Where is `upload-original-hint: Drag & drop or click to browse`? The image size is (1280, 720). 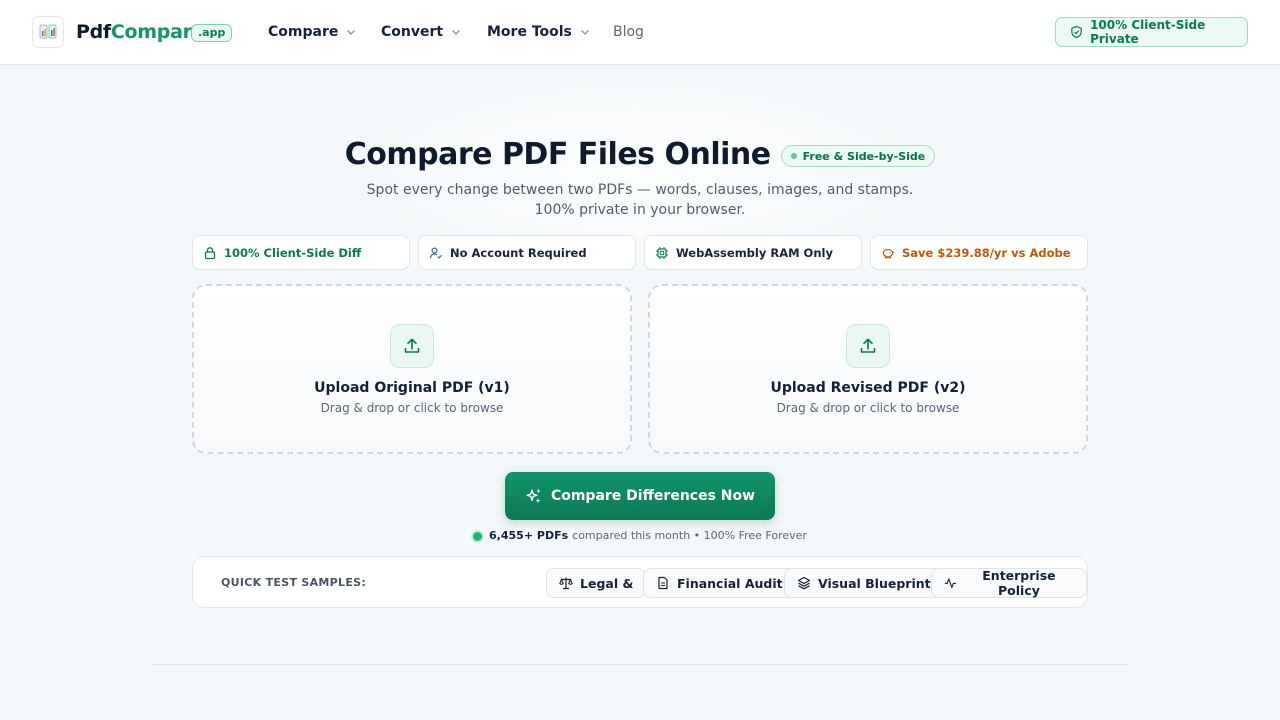 upload-original-hint: Drag & drop or click to browse is located at coordinates (412, 408).